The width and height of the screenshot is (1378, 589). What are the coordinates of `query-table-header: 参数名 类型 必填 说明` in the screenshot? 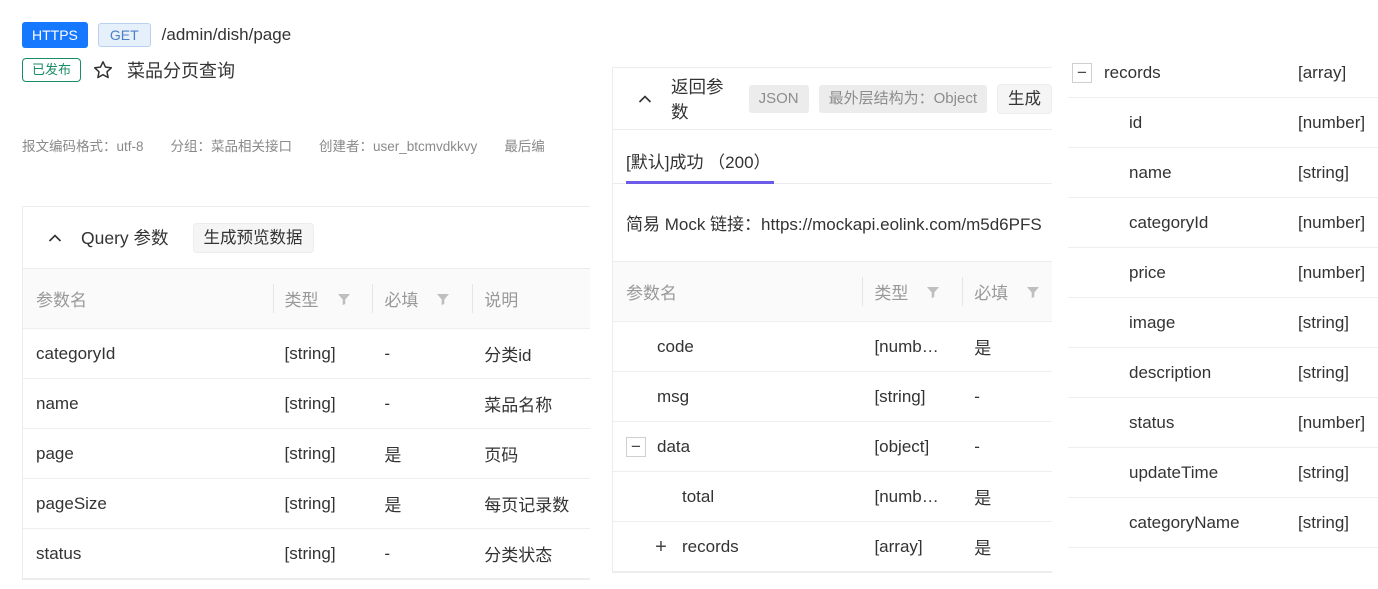 It's located at (306, 299).